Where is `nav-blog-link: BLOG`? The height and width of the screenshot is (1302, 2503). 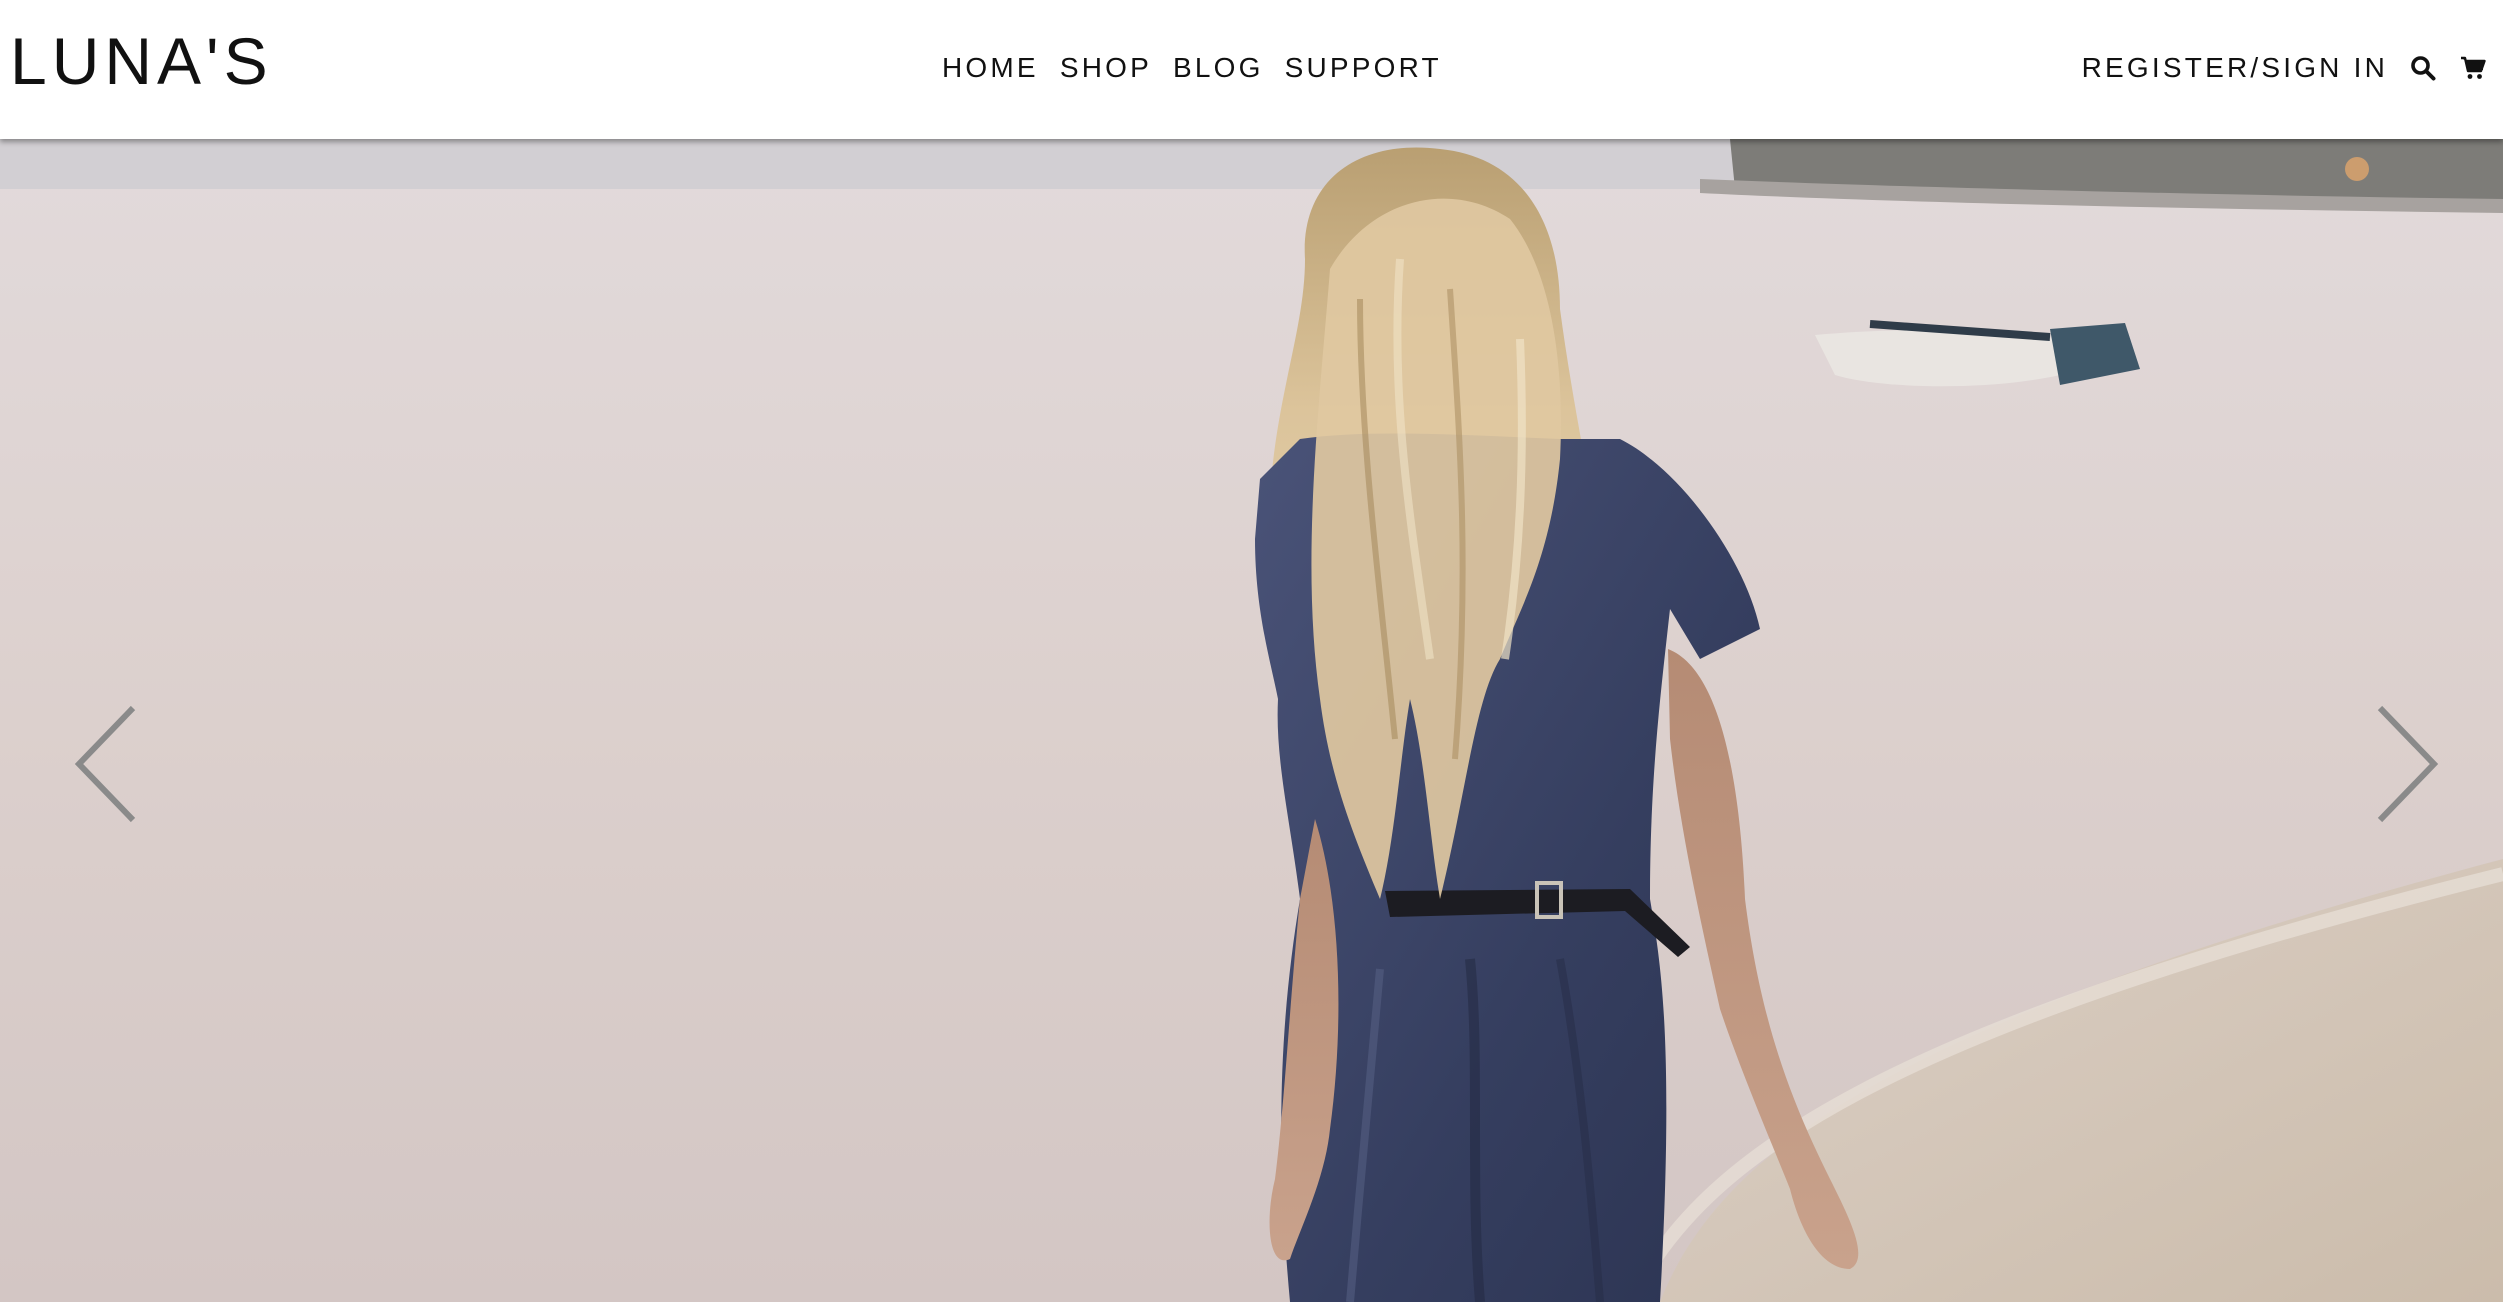
nav-blog-link: BLOG is located at coordinates (1218, 68).